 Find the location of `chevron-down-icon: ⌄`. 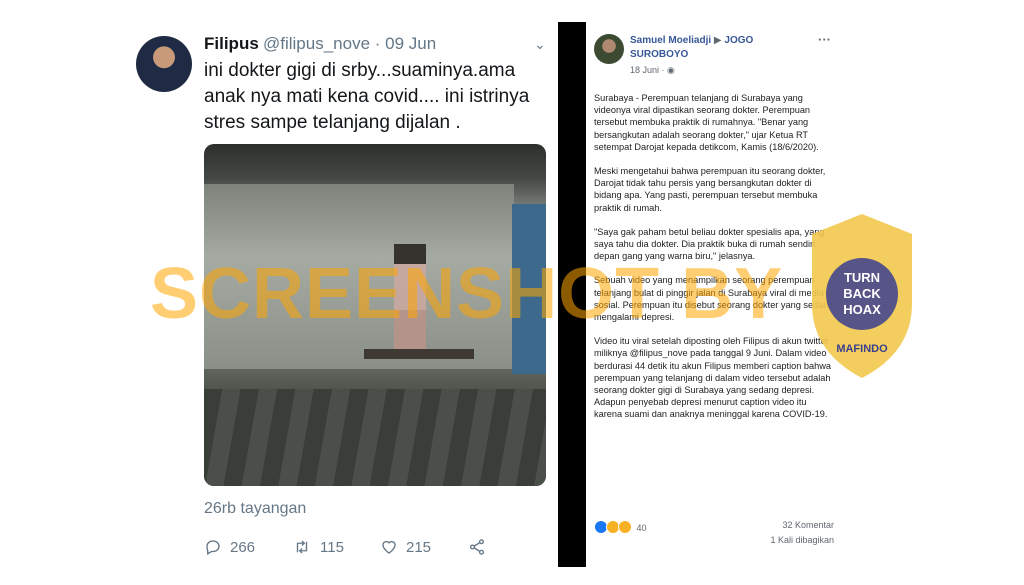

chevron-down-icon: ⌄ is located at coordinates (540, 44).